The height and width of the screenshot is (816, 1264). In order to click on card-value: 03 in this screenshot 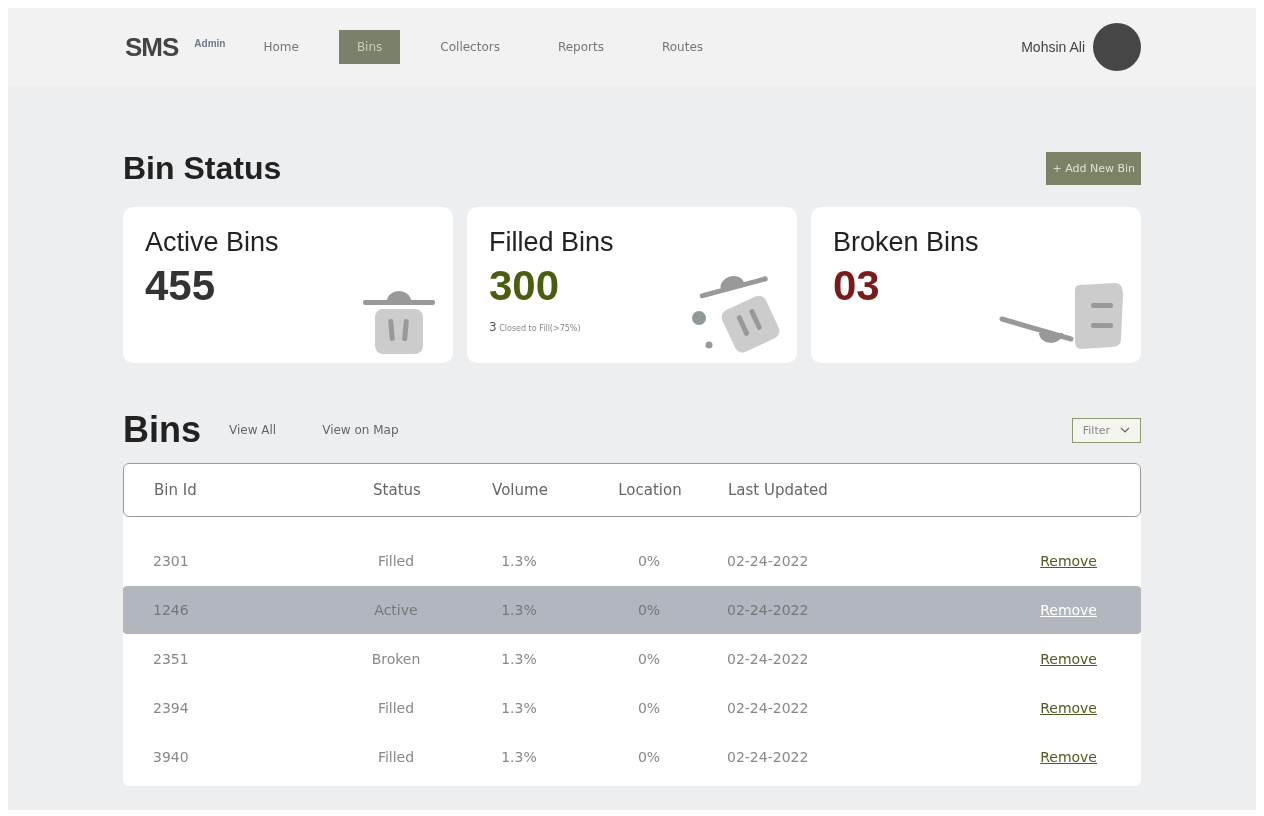, I will do `click(856, 286)`.